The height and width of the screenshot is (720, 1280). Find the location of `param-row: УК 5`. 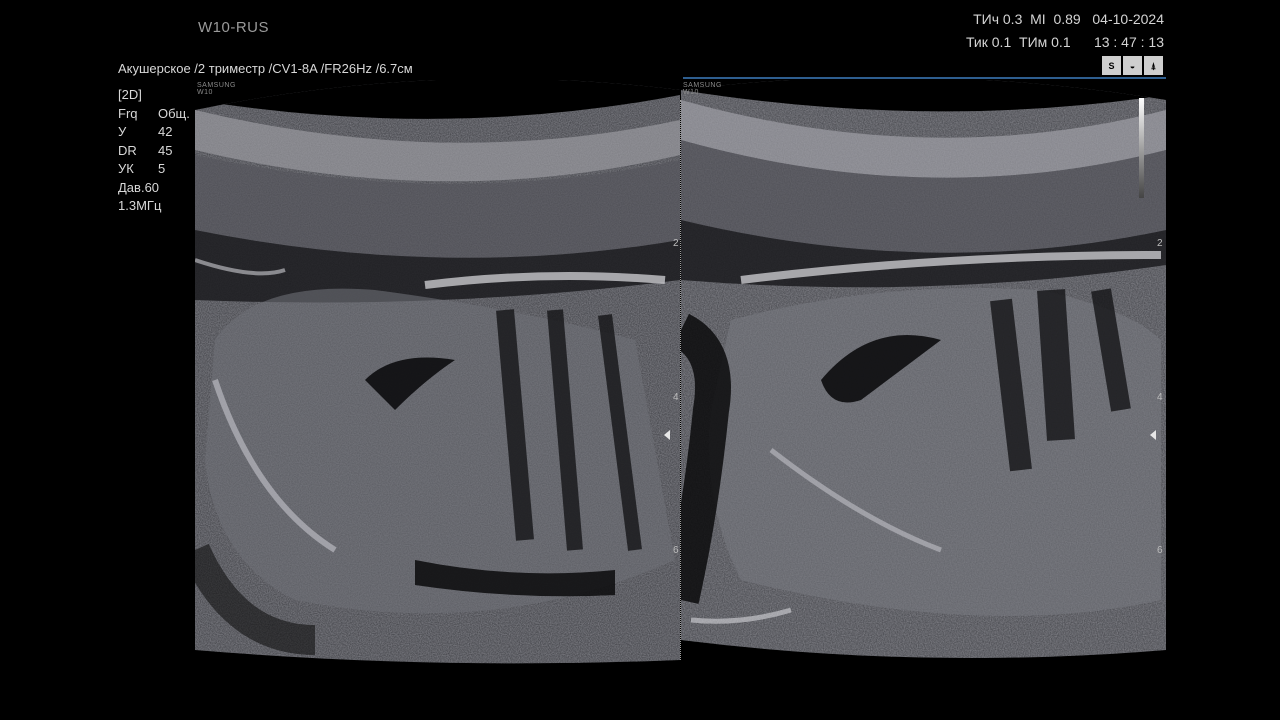

param-row: УК 5 is located at coordinates (142, 168).